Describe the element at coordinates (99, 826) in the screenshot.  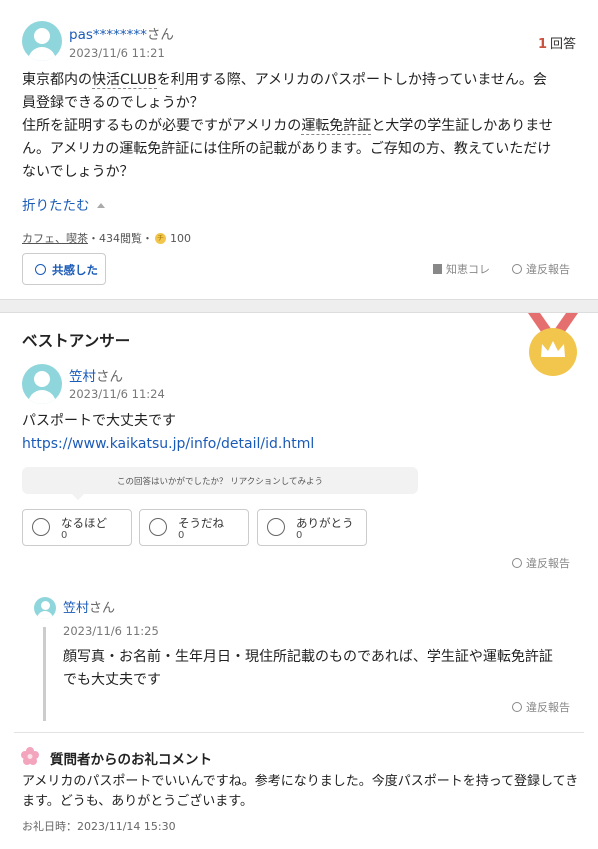
I see `thanks-date: お礼日時：2023/11/14 15:30` at that location.